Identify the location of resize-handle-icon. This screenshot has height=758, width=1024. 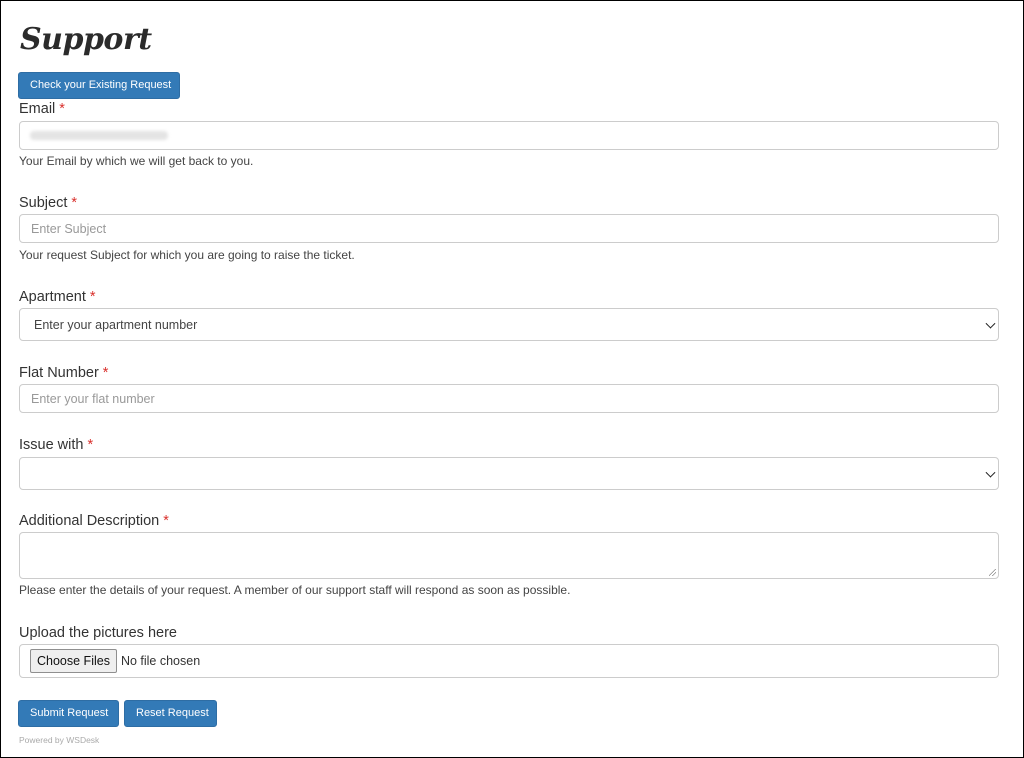
(992, 572).